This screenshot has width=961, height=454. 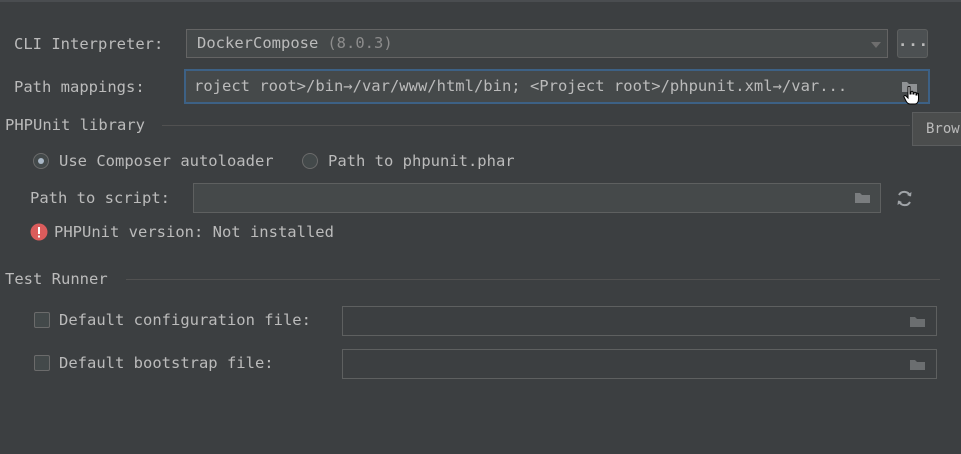 I want to click on radio-selected-dot, so click(x=41, y=161).